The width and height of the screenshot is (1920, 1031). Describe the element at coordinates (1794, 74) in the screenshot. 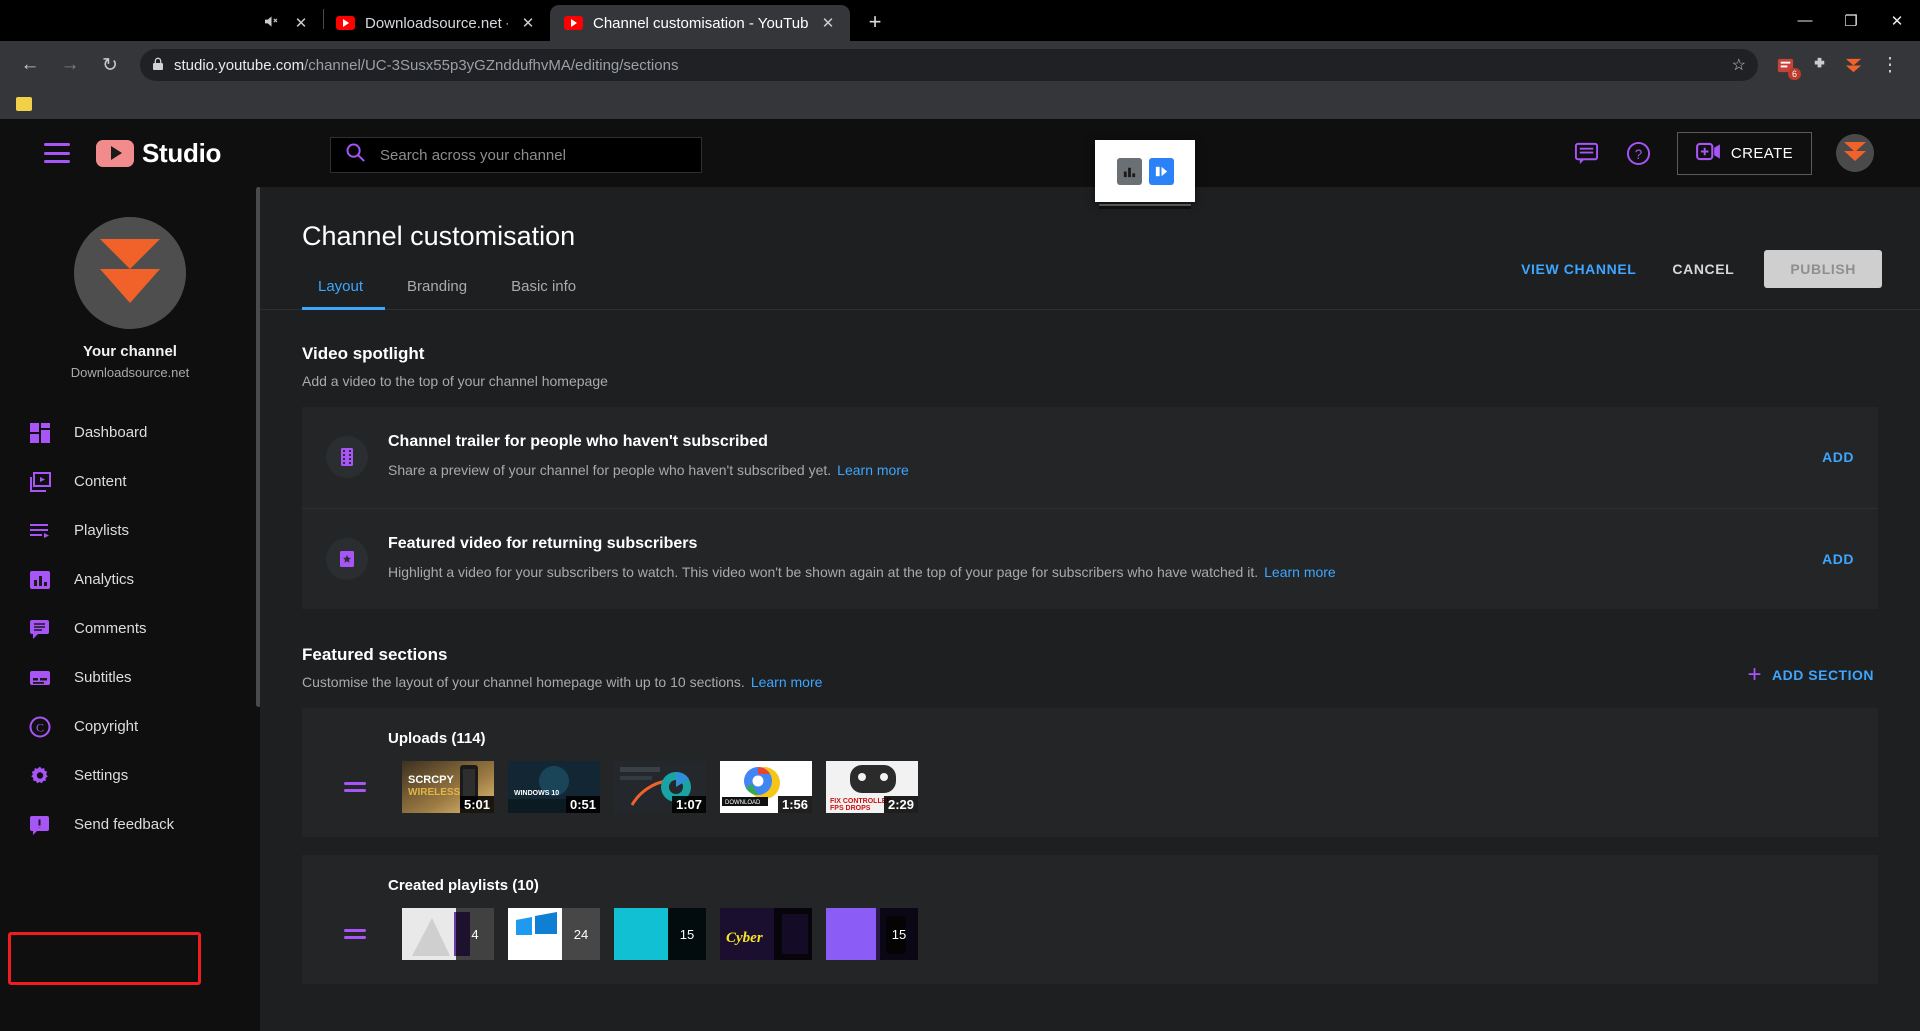

I see `extension-badge-count: 6` at that location.